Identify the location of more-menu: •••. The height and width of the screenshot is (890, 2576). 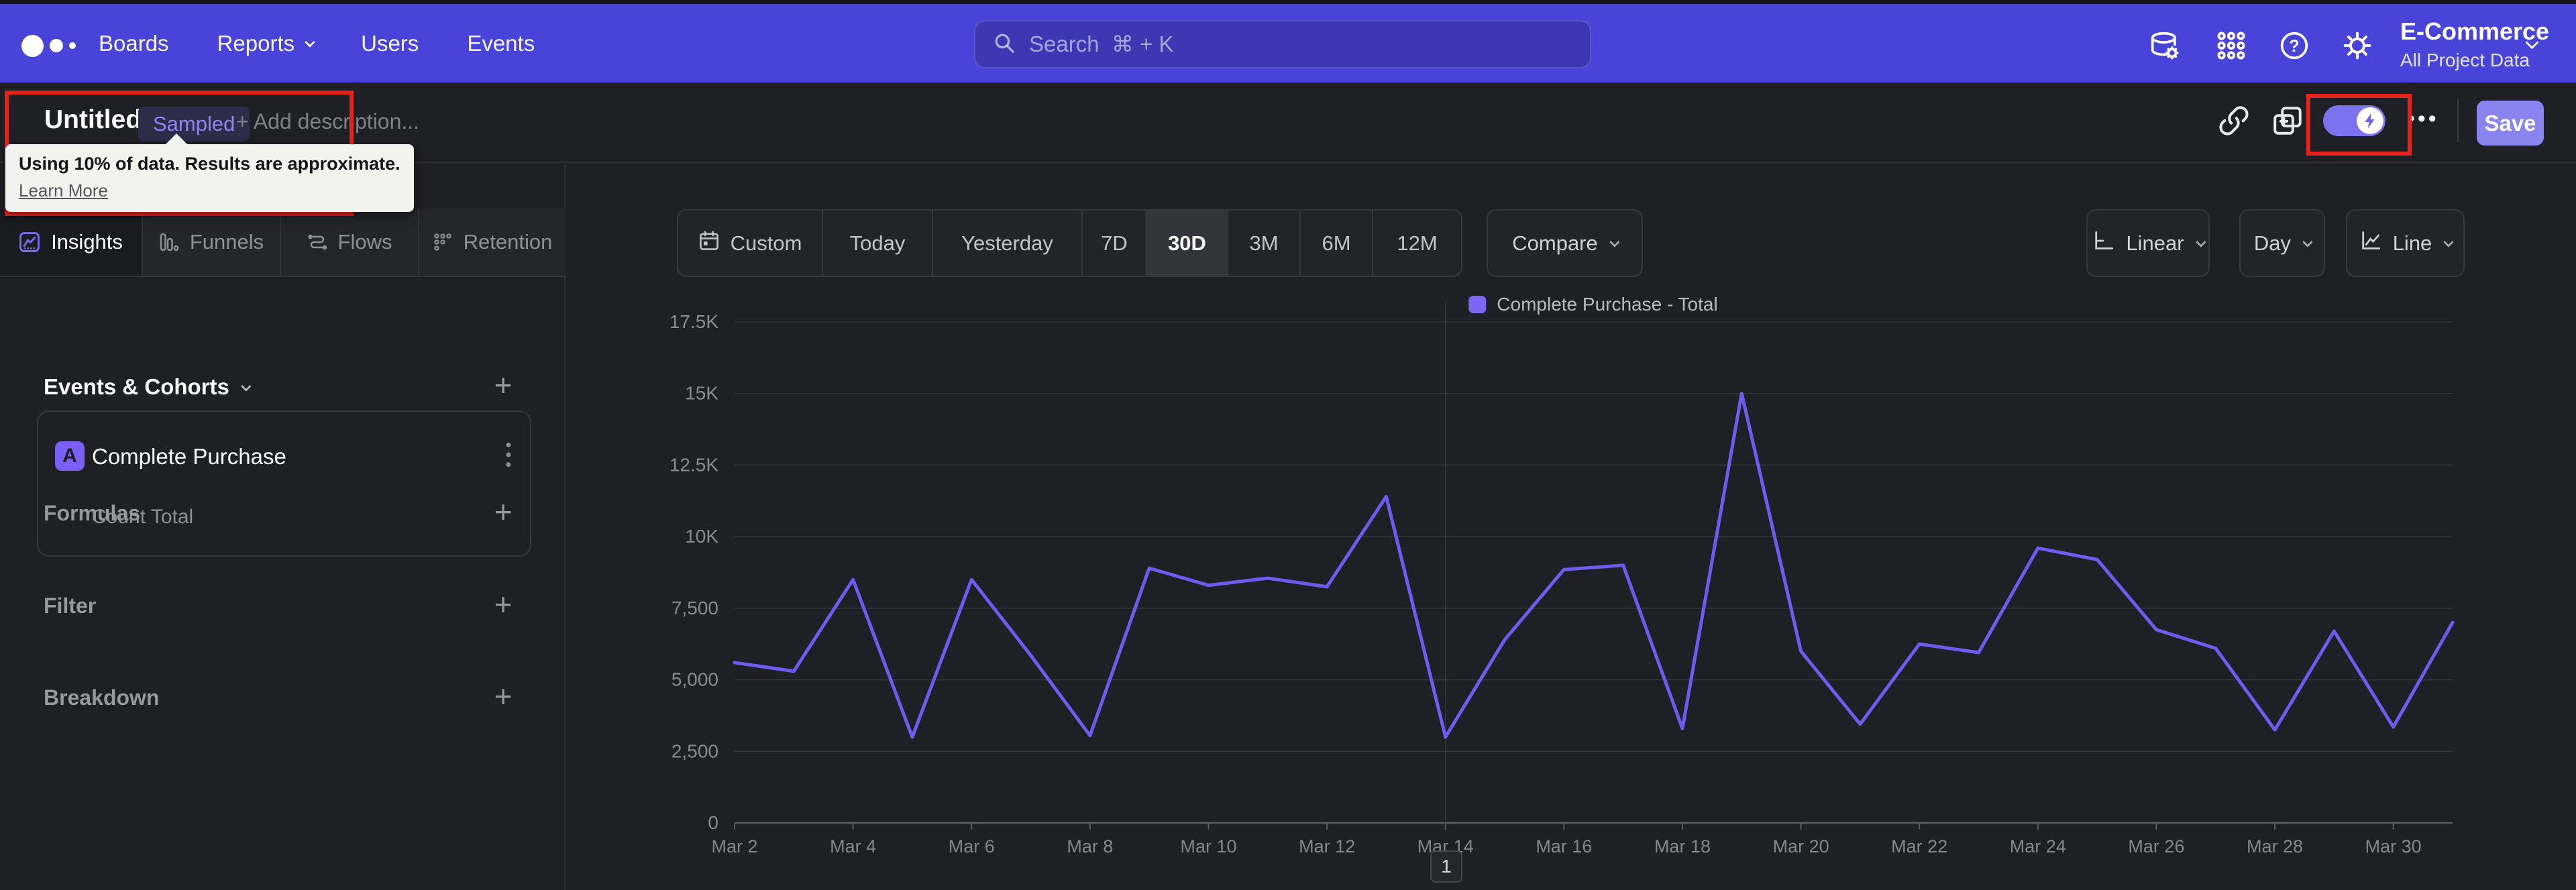
(2423, 119).